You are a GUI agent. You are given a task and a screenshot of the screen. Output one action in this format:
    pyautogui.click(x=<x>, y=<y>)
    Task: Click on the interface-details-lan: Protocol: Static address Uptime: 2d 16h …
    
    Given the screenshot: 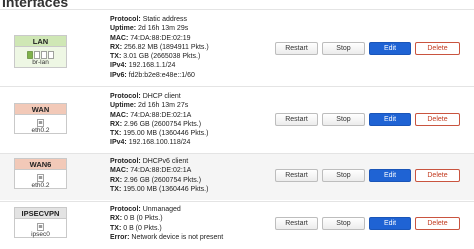 What is the action you would take?
    pyautogui.click(x=159, y=47)
    